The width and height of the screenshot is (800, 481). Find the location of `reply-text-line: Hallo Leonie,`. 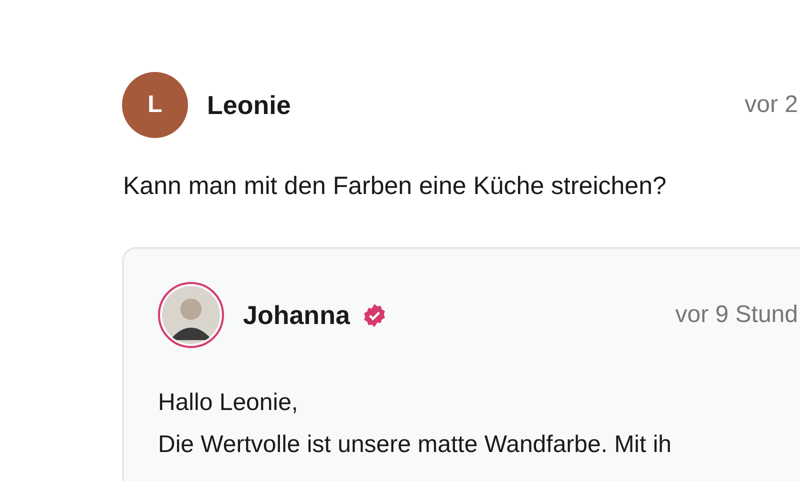

reply-text-line: Hallo Leonie, is located at coordinates (229, 403).